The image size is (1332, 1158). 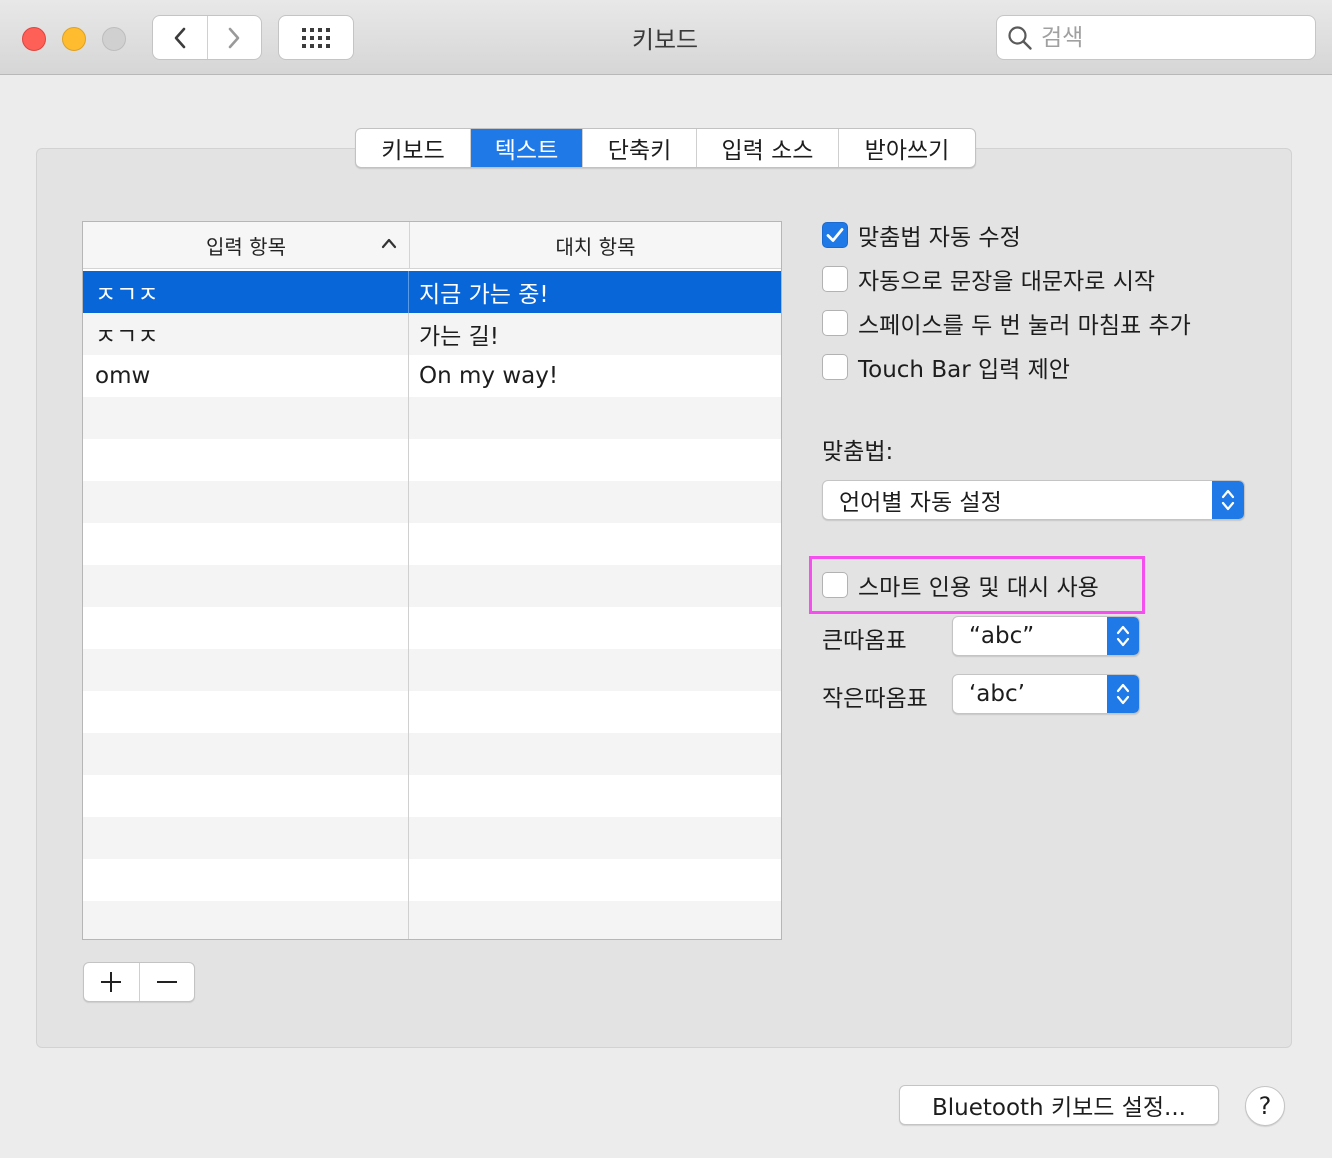 What do you see at coordinates (595, 376) in the screenshot?
I see `with-cell: On my way!` at bounding box center [595, 376].